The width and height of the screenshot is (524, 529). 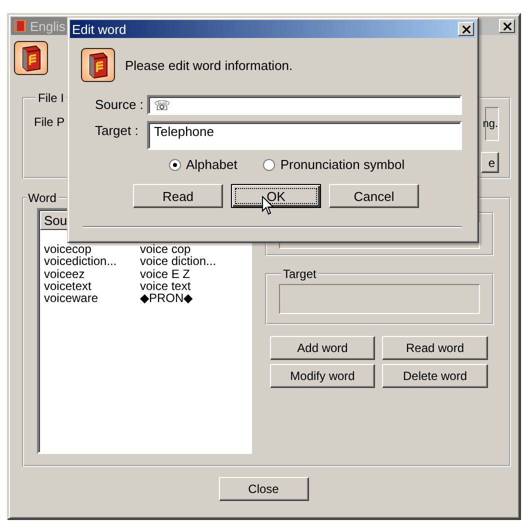 What do you see at coordinates (178, 196) in the screenshot?
I see `dialog-button: Read` at bounding box center [178, 196].